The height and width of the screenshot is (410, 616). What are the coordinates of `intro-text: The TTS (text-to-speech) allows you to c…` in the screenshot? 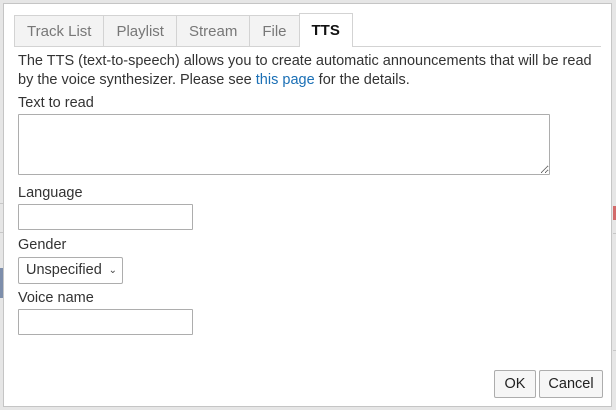 It's located at (308, 71).